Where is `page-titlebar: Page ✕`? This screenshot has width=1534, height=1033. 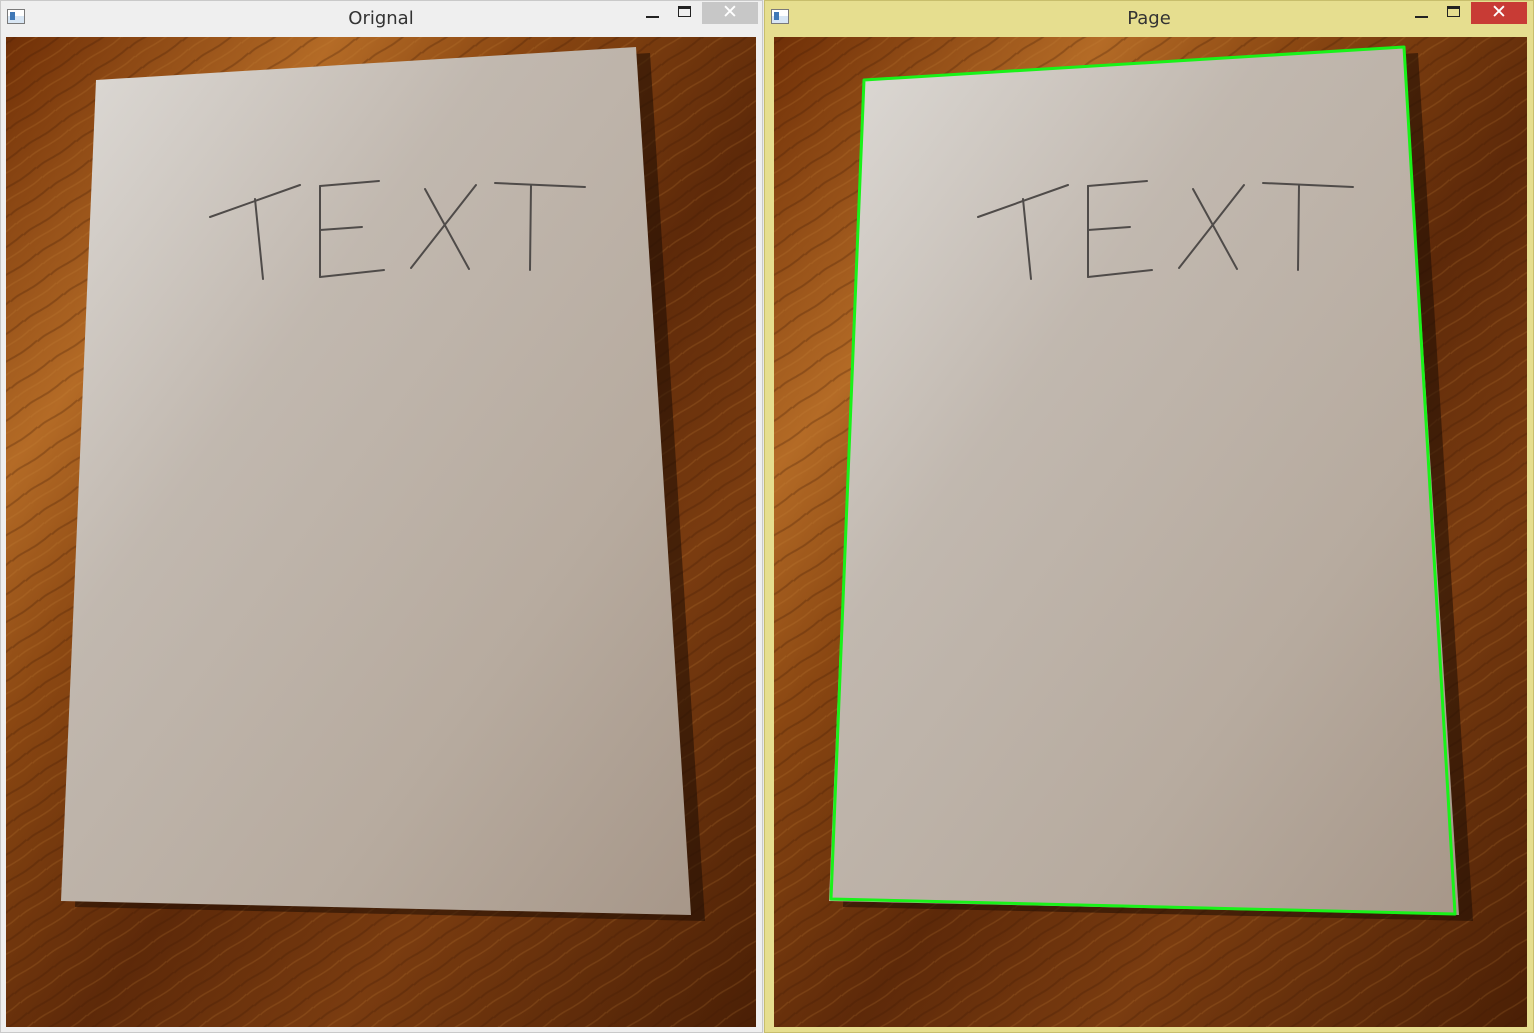 page-titlebar: Page ✕ is located at coordinates (1149, 18).